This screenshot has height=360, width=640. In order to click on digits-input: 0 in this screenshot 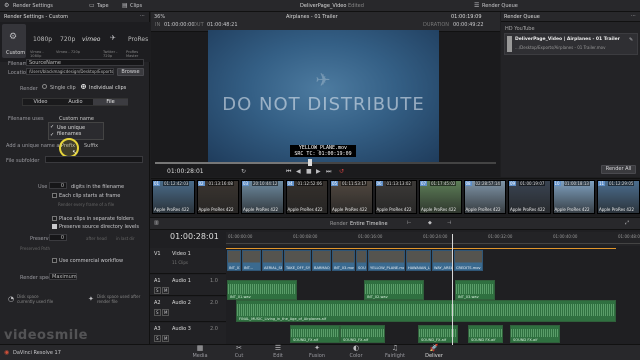, I will do `click(58, 185)`.